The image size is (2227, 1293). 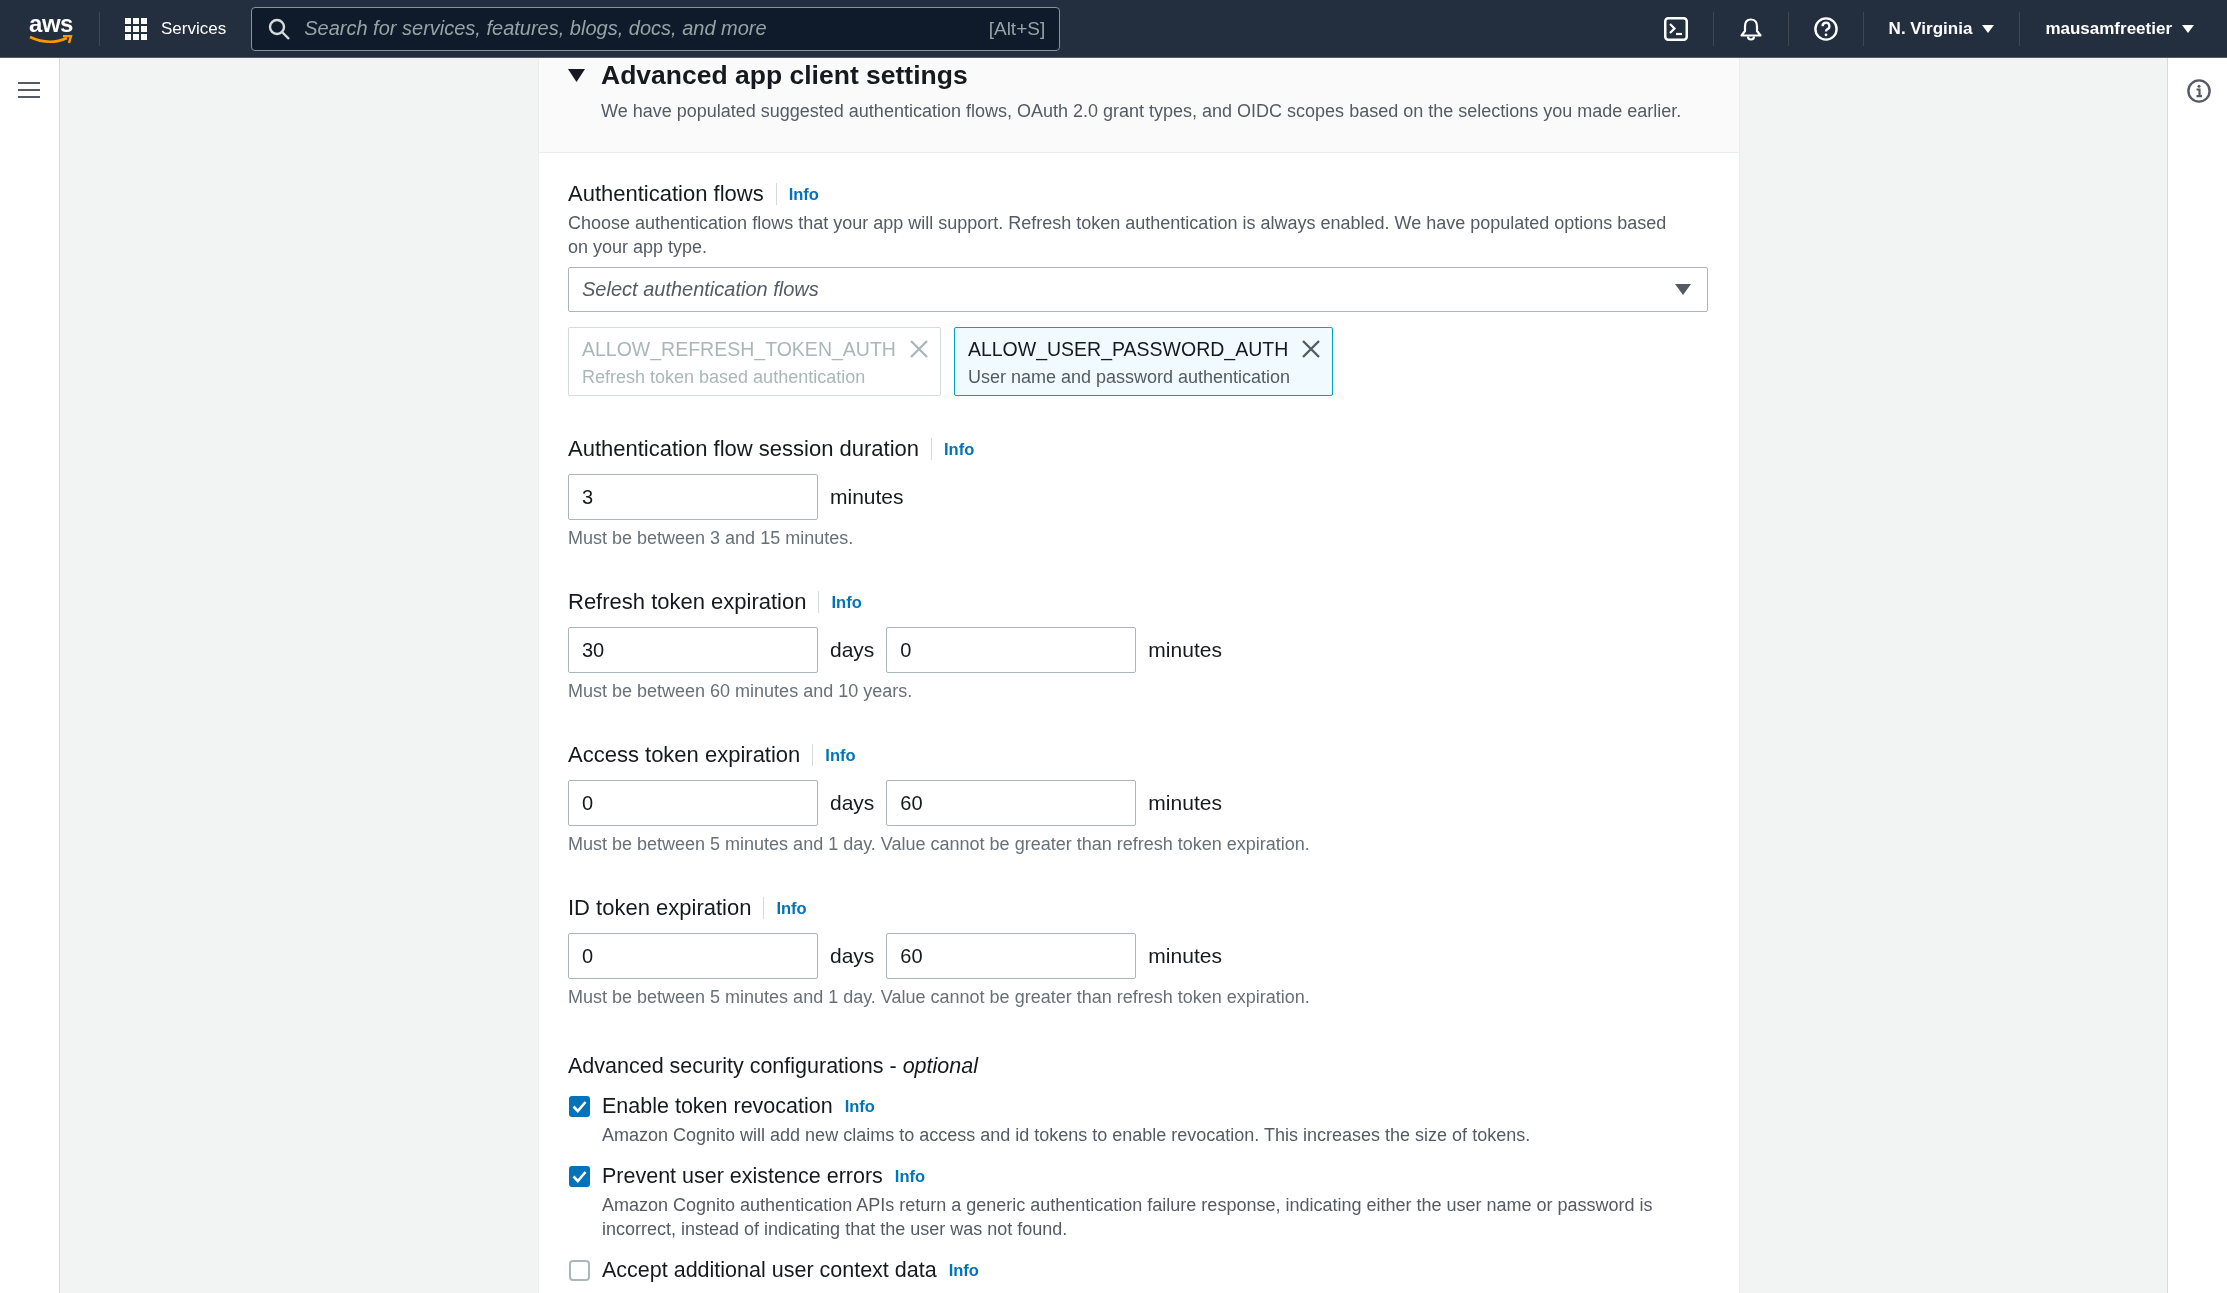 I want to click on info-icon, so click(x=2199, y=91).